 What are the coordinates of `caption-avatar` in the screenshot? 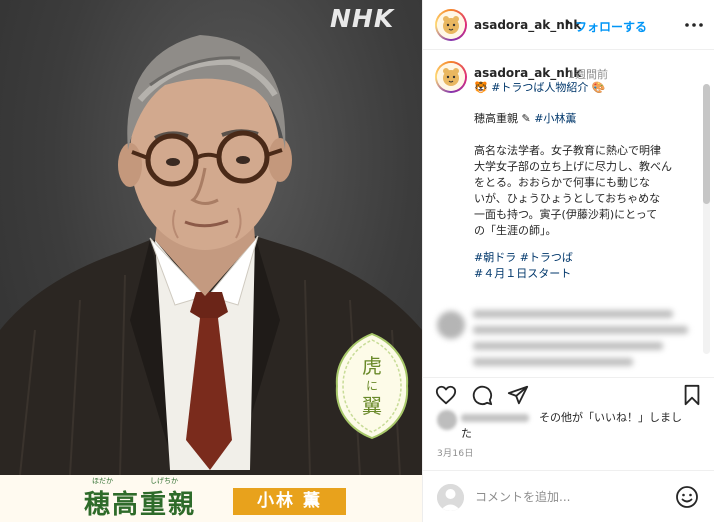 It's located at (451, 77).